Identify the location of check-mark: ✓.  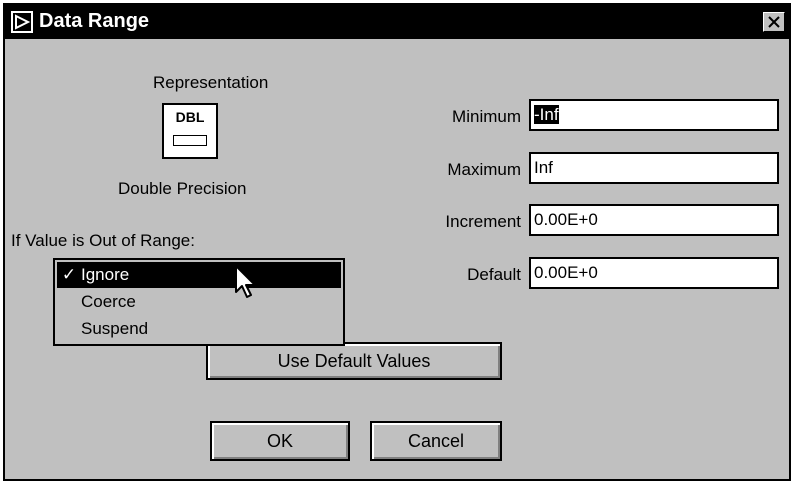
(69, 274).